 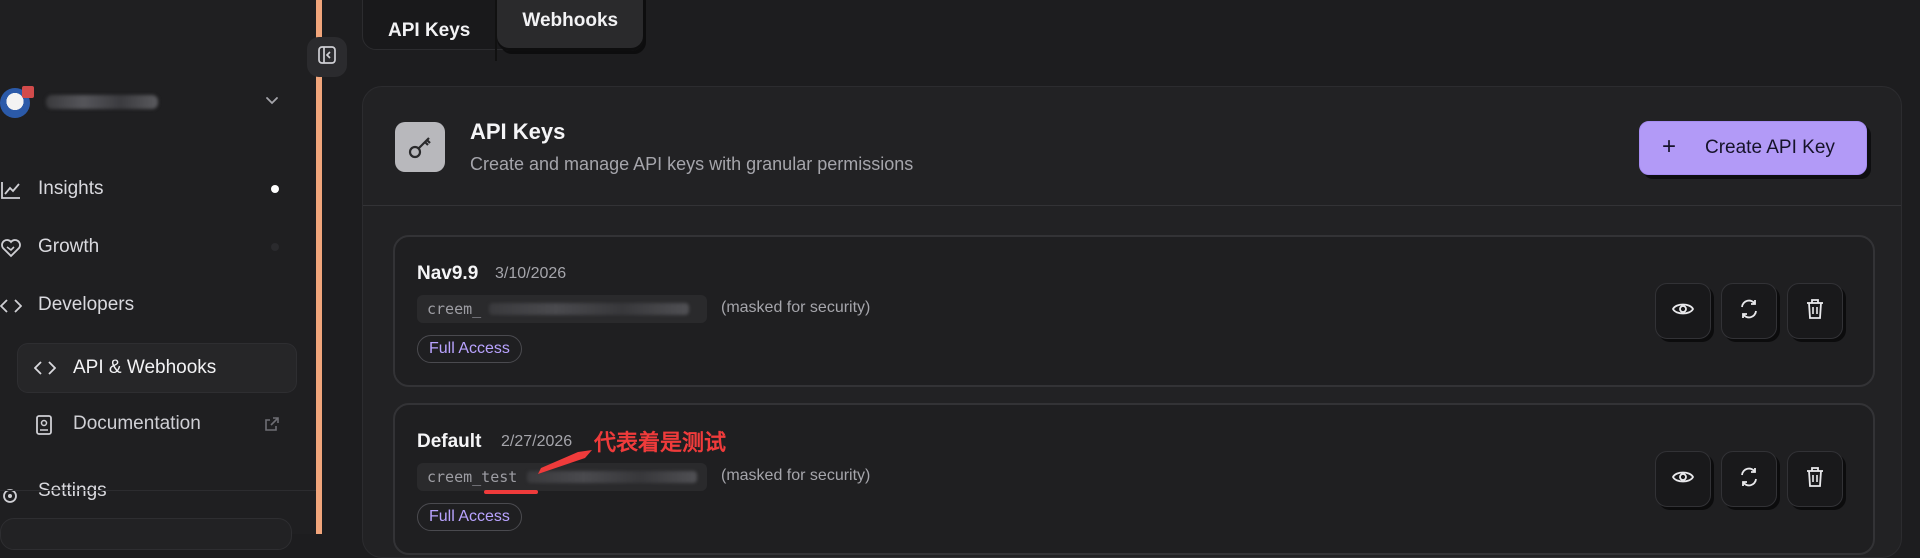 I want to click on key-value: creem_, so click(x=562, y=309).